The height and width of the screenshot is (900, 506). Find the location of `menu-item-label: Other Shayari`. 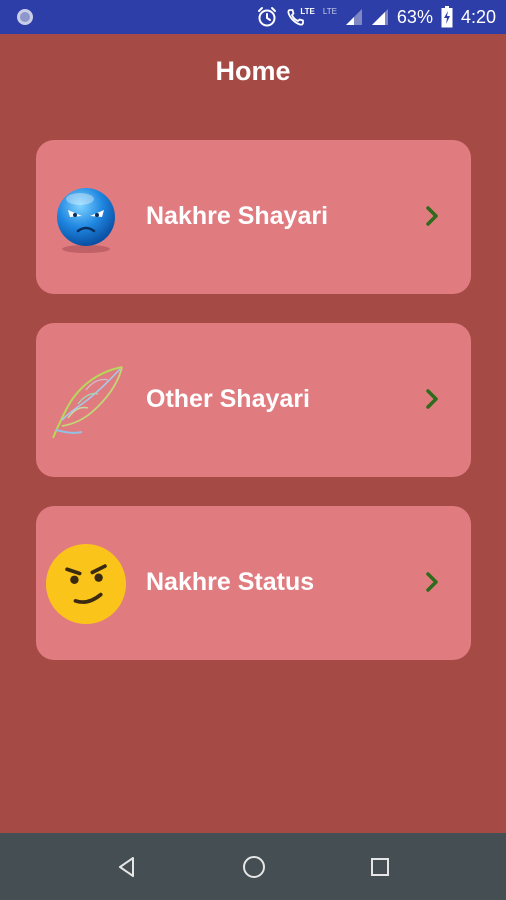

menu-item-label: Other Shayari is located at coordinates (228, 399).